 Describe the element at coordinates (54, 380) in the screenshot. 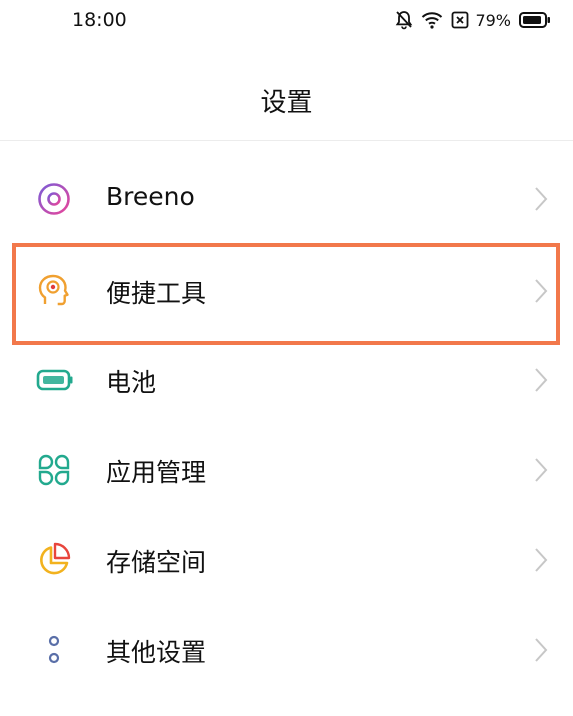

I see `battery-setting-icon` at that location.